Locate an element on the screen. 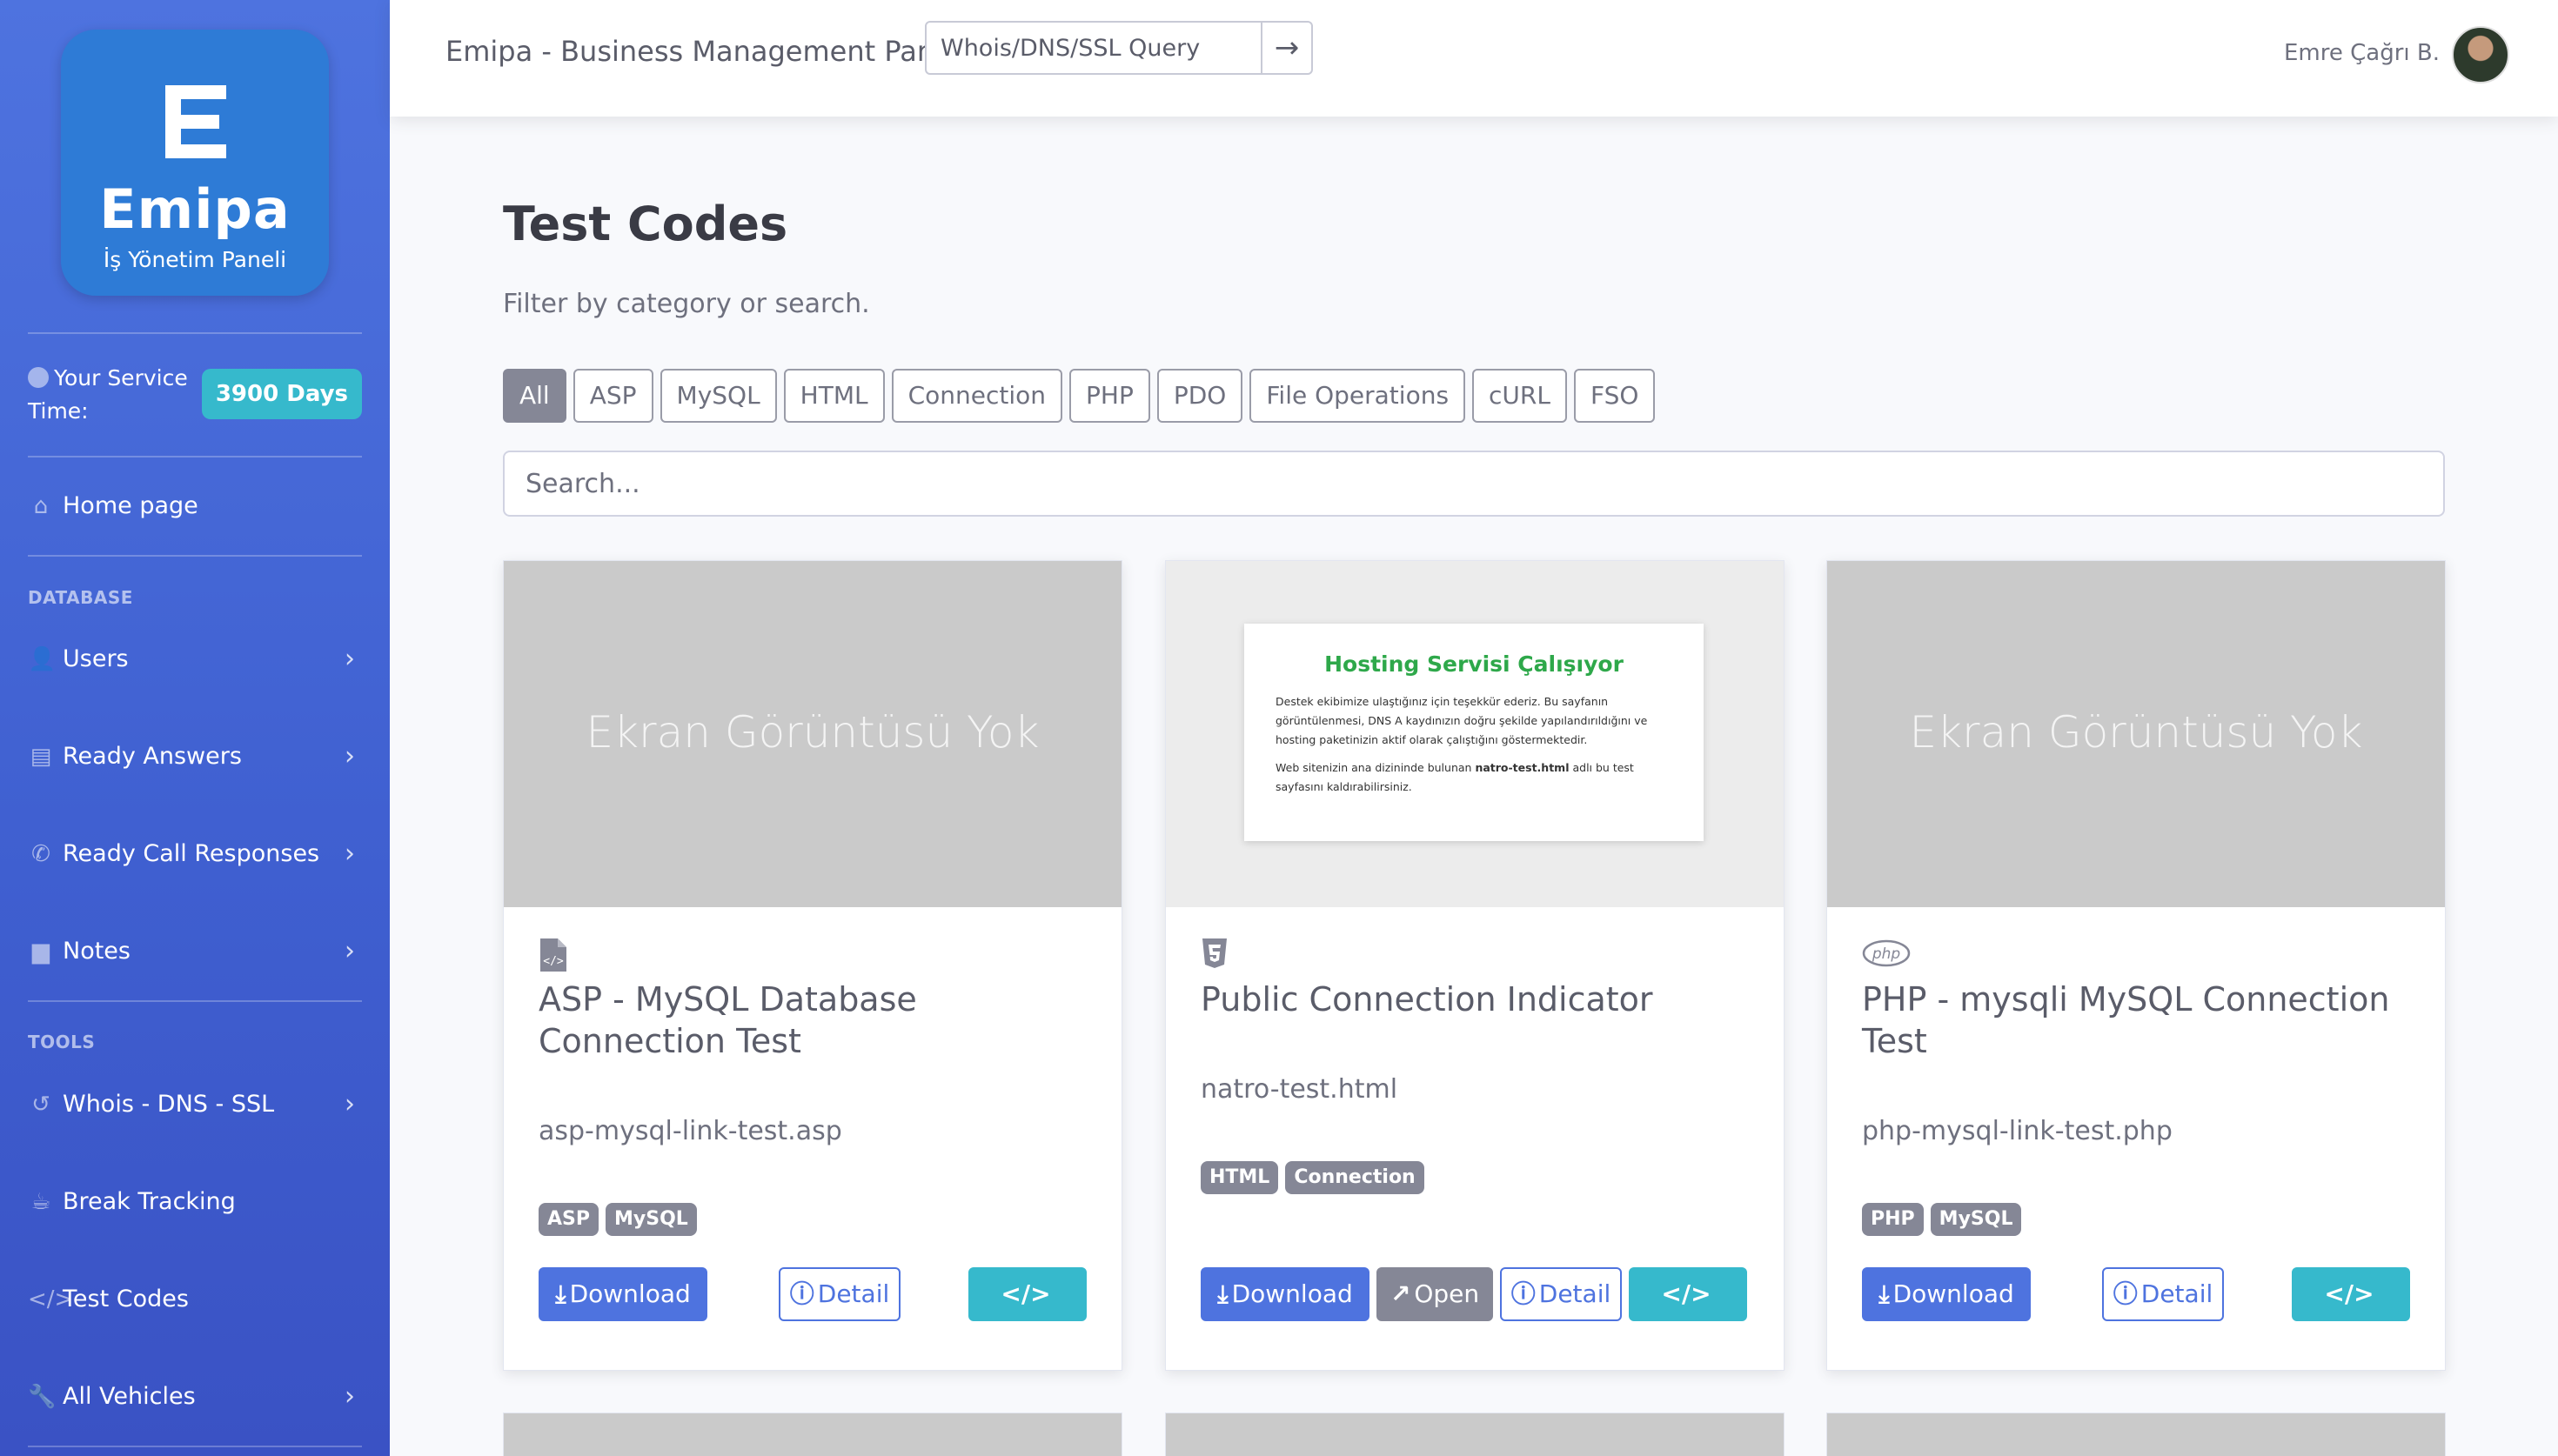  filter-curl: cURL is located at coordinates (1519, 396).